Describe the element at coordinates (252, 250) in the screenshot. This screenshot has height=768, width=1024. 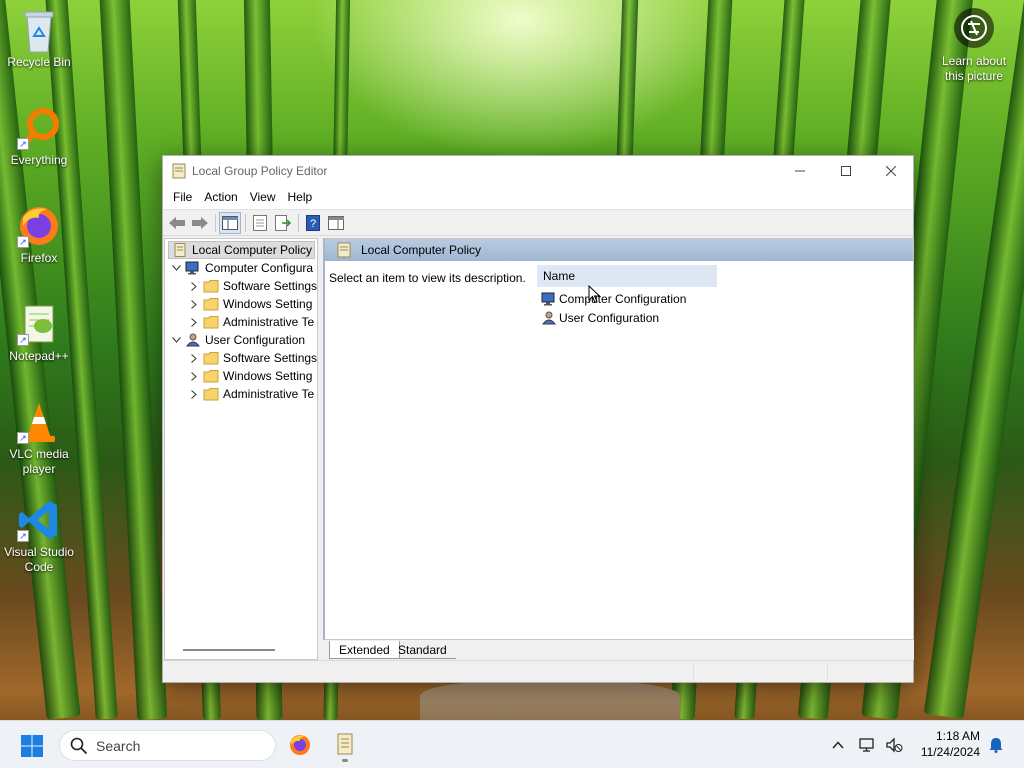
I see `tree-item-label: Local Computer Policy` at that location.